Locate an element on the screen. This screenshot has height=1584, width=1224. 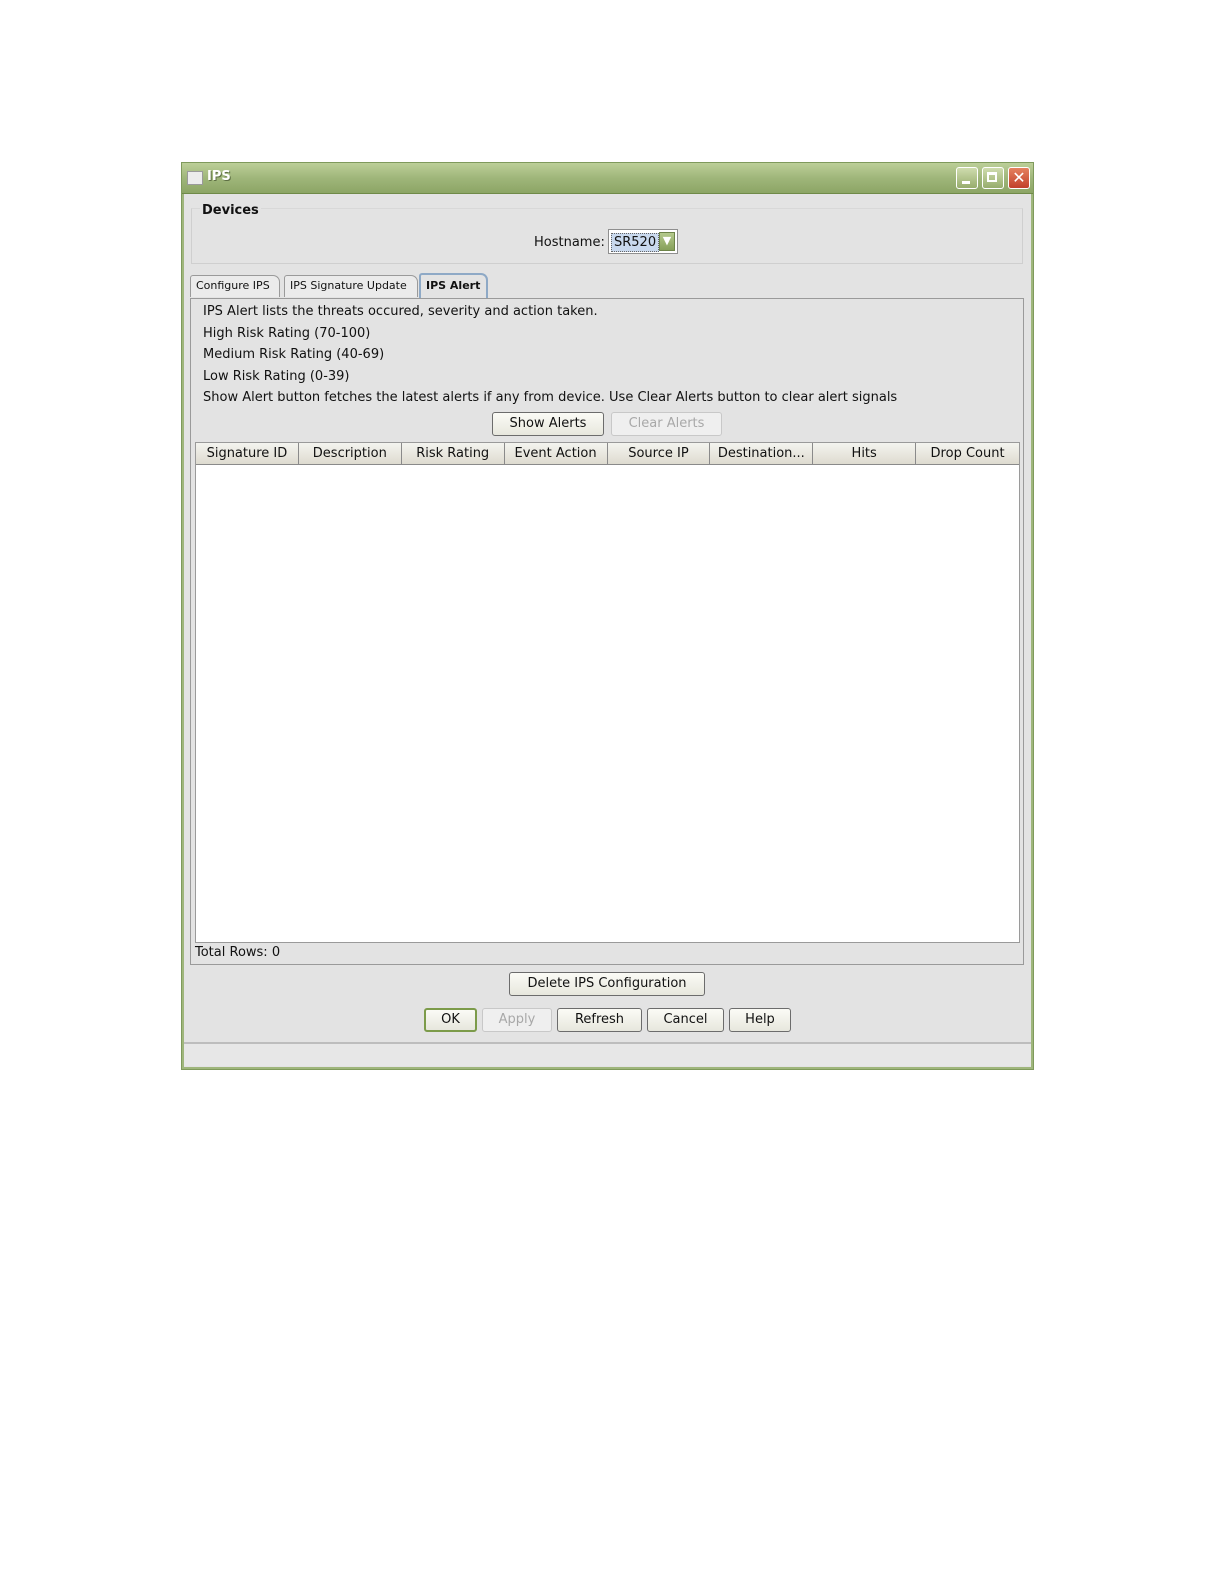
chevron-down-icon: ▼ is located at coordinates (667, 241).